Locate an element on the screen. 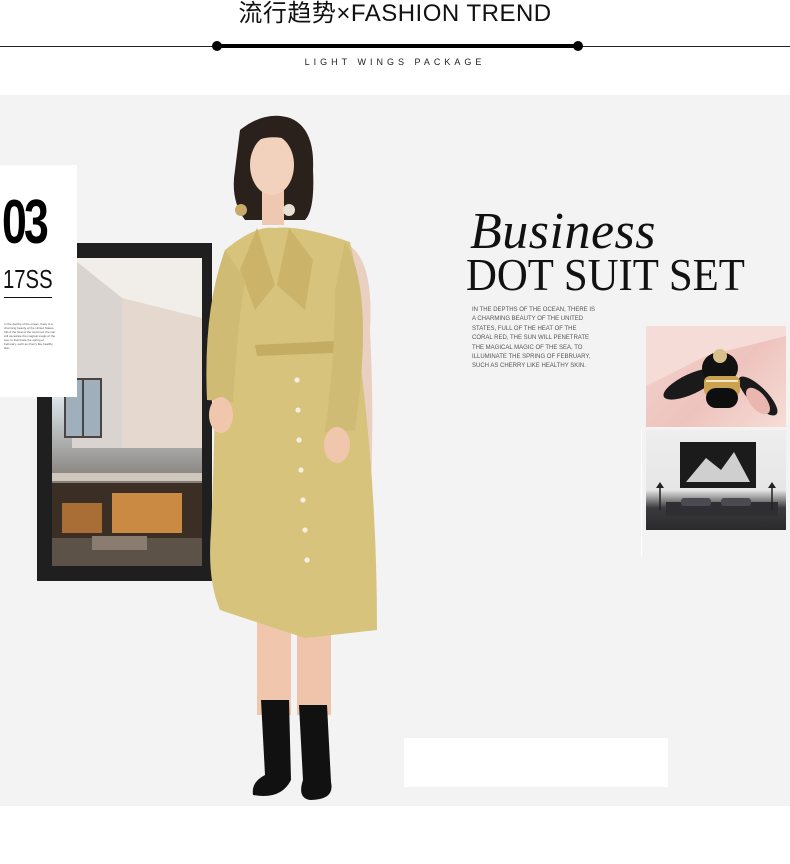 Image resolution: width=790 pixels, height=864 pixels. header-rule-left is located at coordinates (108, 46).